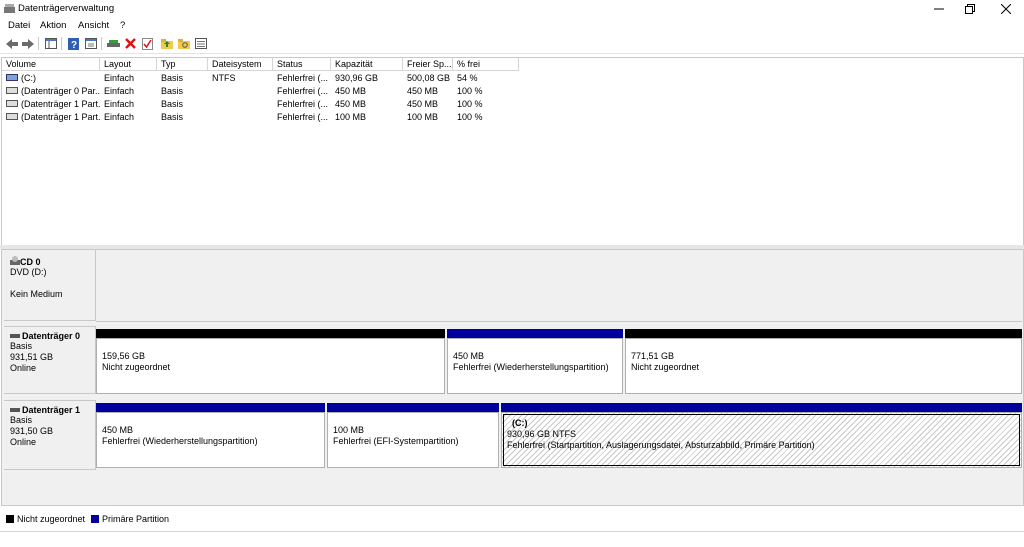 This screenshot has width=1024, height=547. Describe the element at coordinates (50, 360) in the screenshot. I see `disk-label-disk0: Datenträger 0 Basis 931,51 GB Online` at that location.